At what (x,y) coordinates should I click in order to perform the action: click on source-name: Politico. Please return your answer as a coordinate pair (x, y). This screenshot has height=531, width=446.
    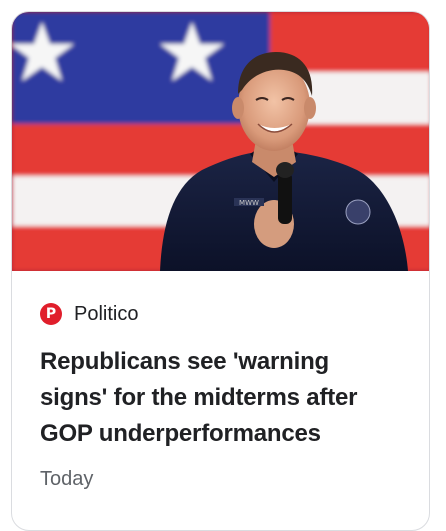
    Looking at the image, I should click on (106, 313).